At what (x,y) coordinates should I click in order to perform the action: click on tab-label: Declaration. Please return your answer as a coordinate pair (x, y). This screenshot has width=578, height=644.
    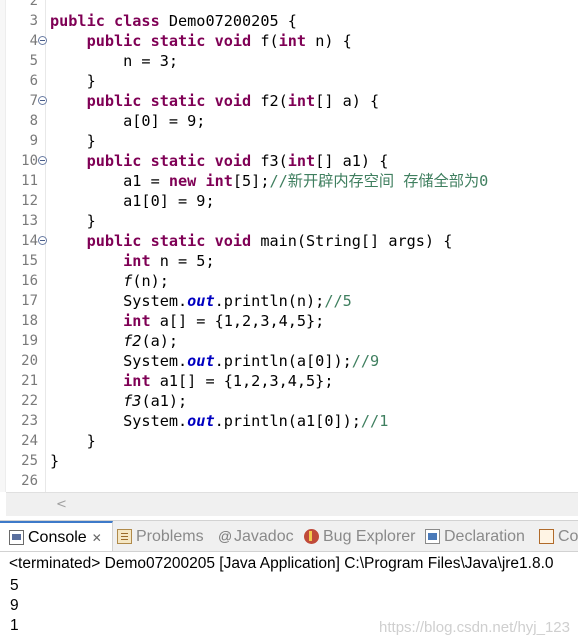
    Looking at the image, I should click on (484, 536).